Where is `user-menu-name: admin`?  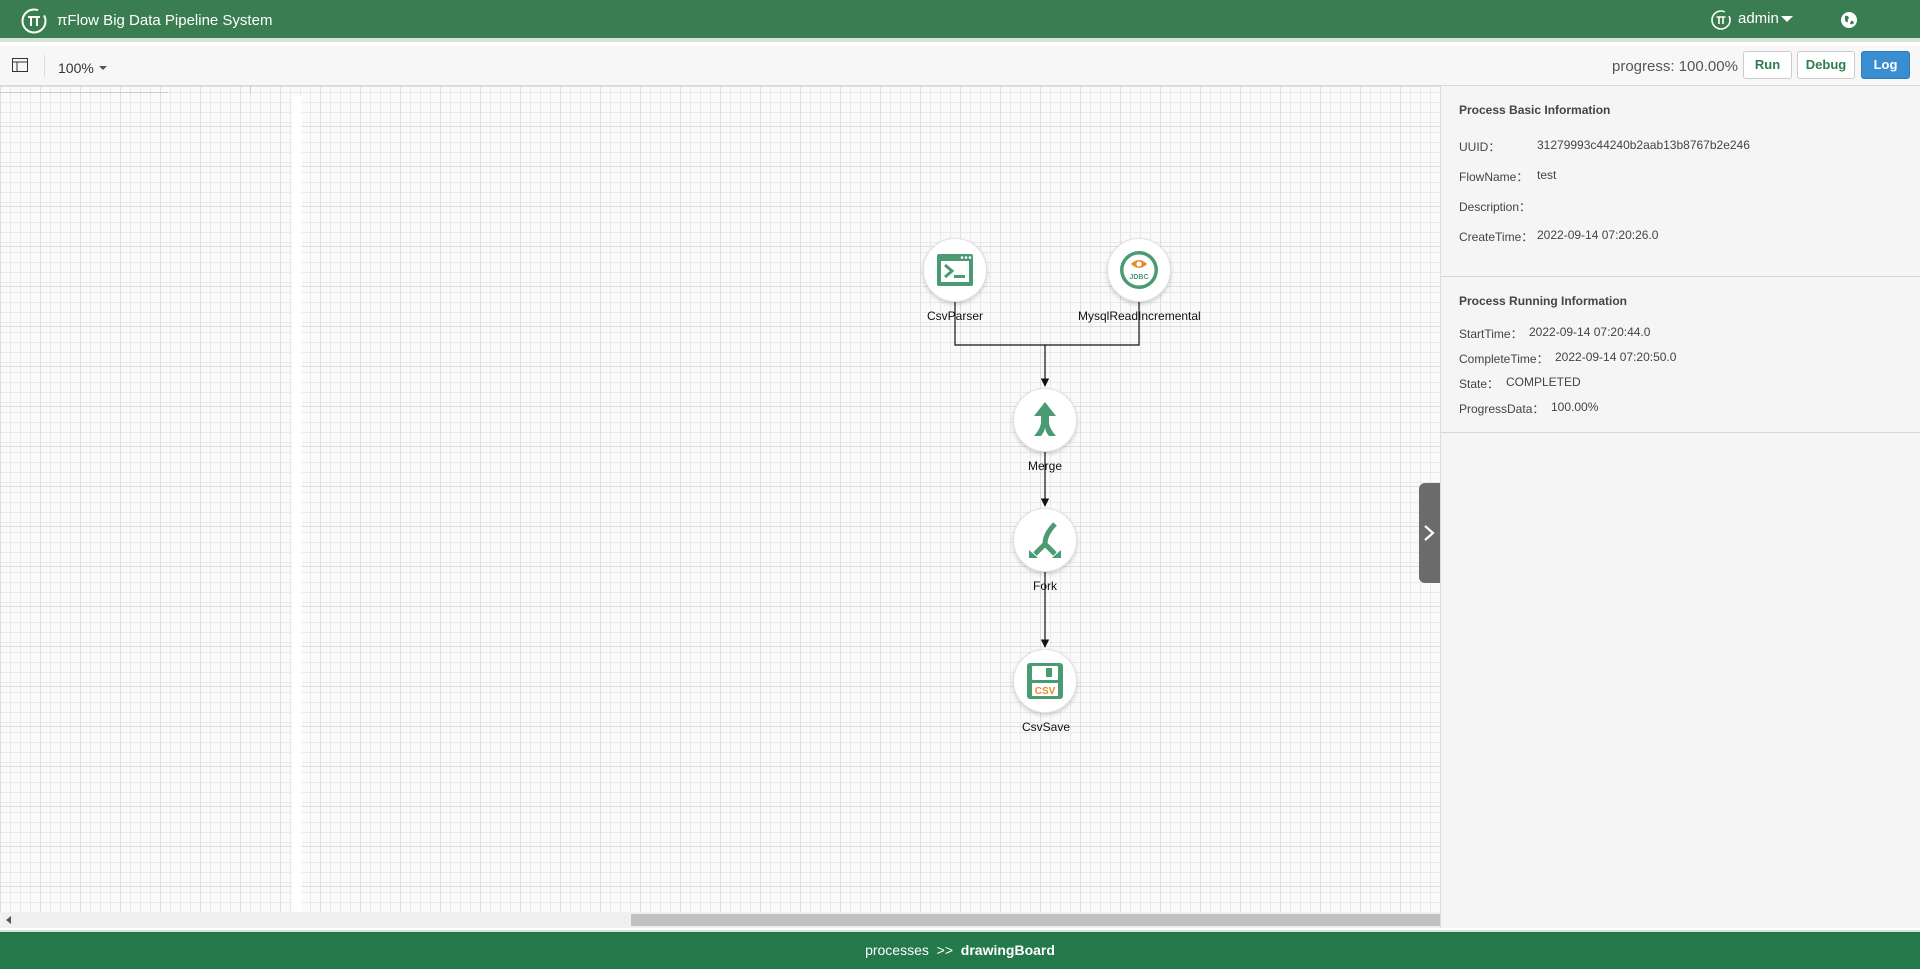
user-menu-name: admin is located at coordinates (1758, 18).